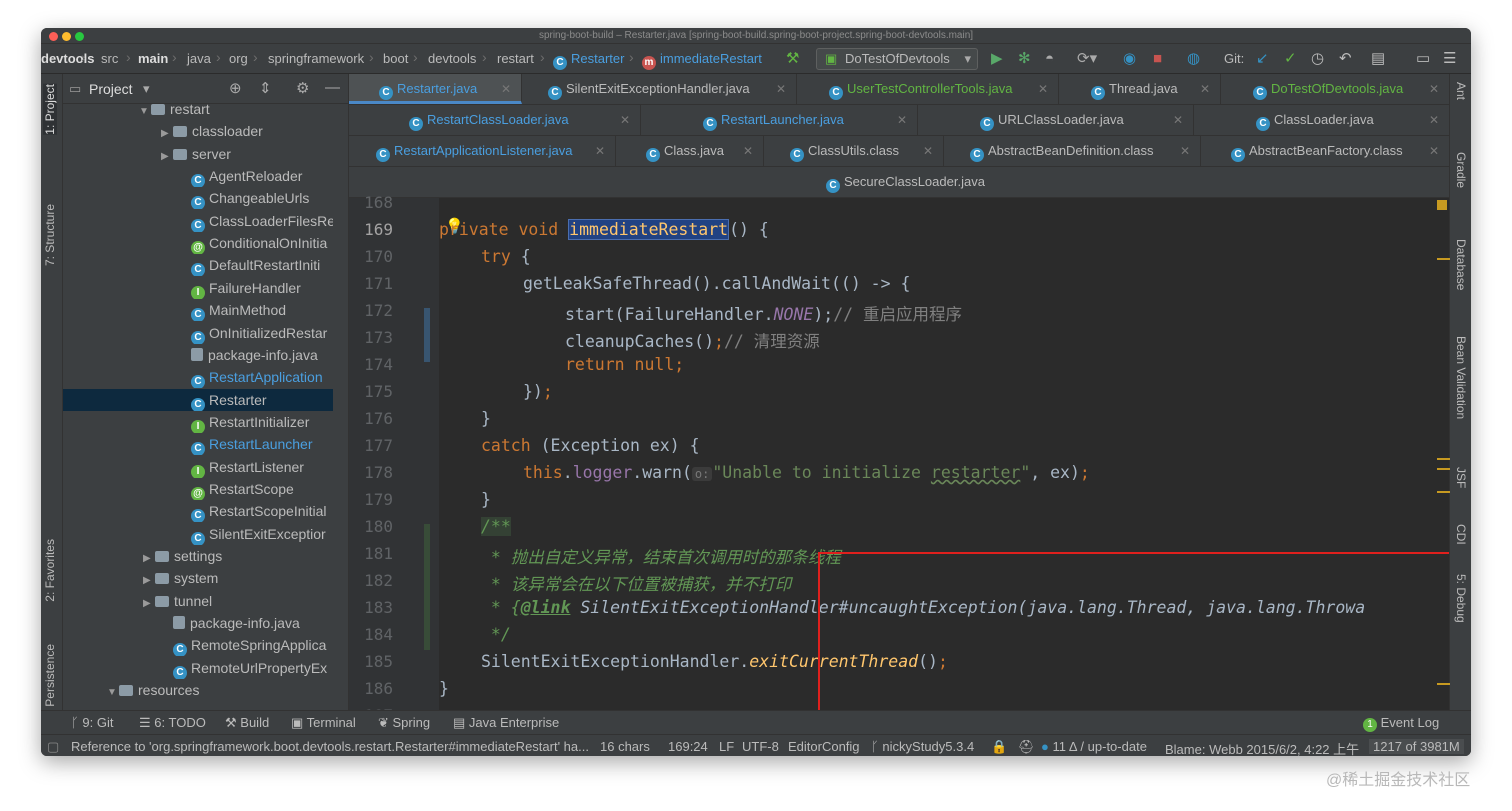 The image size is (1512, 811). Describe the element at coordinates (50, 570) in the screenshot. I see `tab-favorites: 2: Favorites` at that location.